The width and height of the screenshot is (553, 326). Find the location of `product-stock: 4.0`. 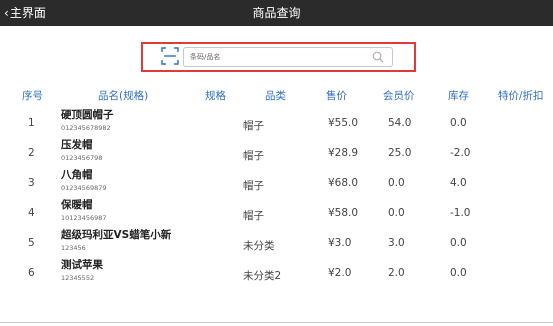

product-stock: 4.0 is located at coordinates (458, 183).